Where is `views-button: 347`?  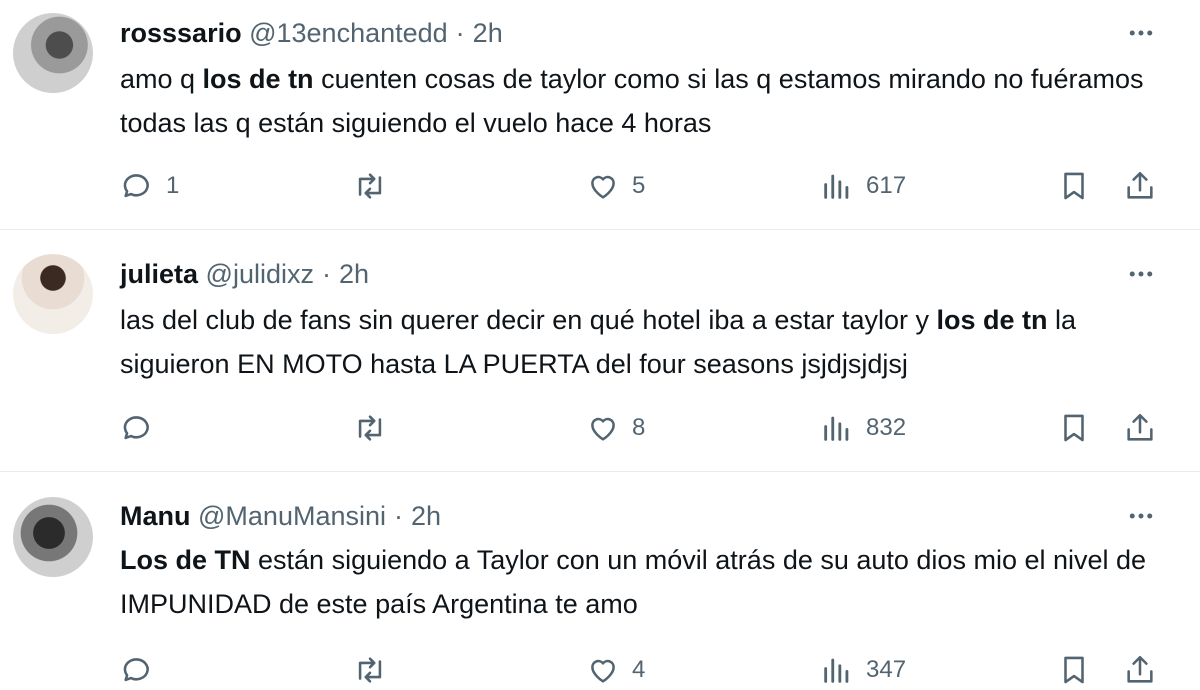 views-button: 347 is located at coordinates (863, 670).